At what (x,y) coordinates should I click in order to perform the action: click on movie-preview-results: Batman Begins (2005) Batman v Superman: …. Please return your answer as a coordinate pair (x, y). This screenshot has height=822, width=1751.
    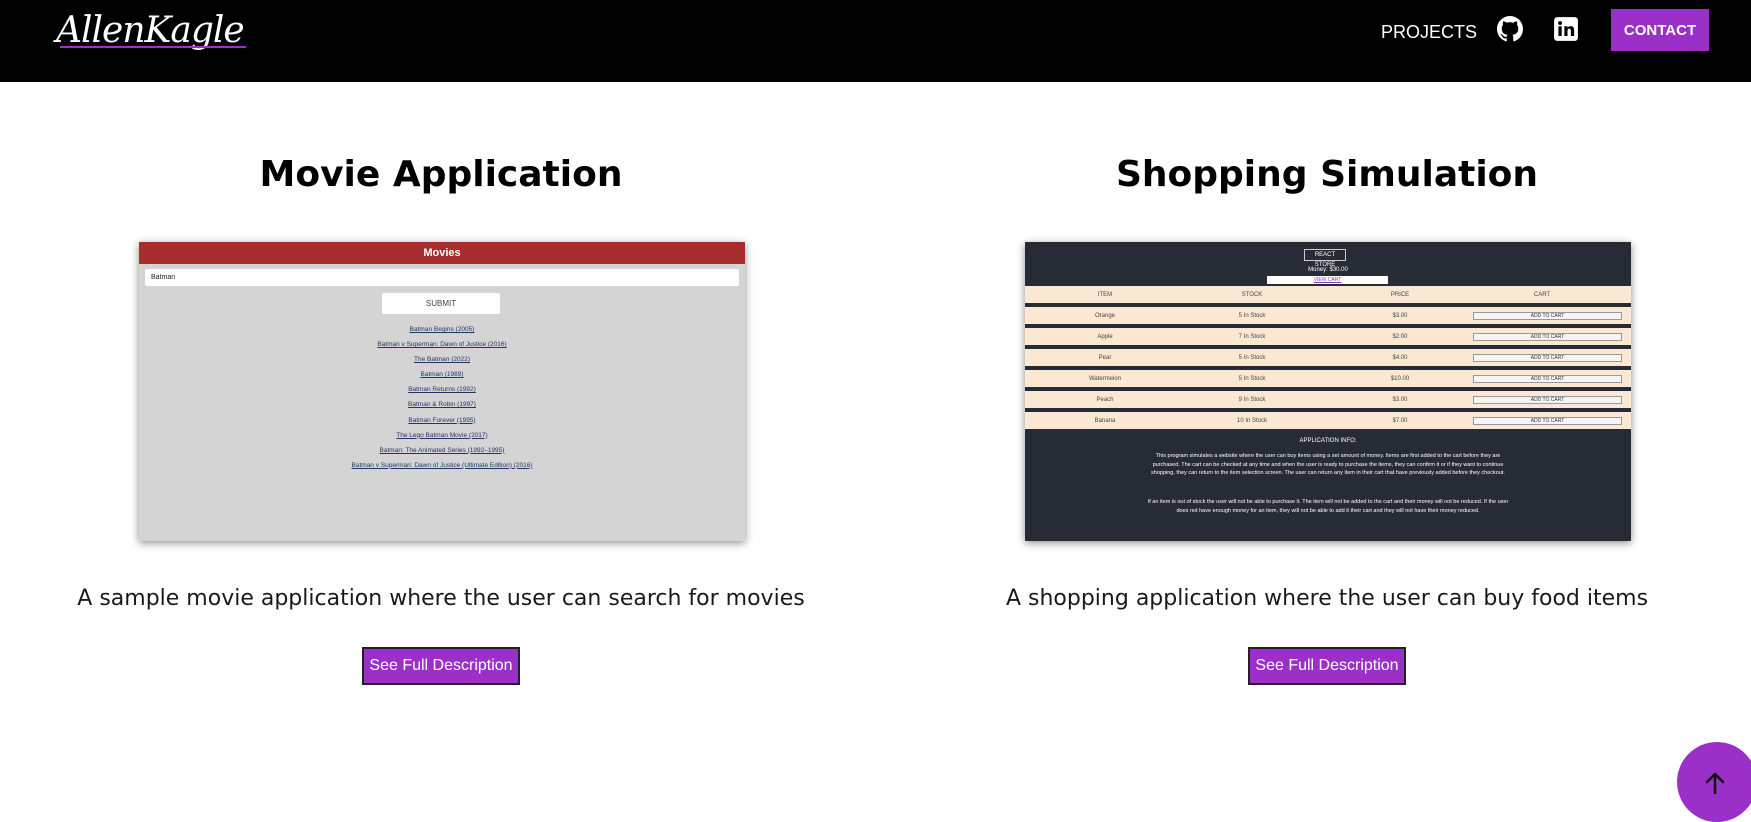
    Looking at the image, I should click on (442, 397).